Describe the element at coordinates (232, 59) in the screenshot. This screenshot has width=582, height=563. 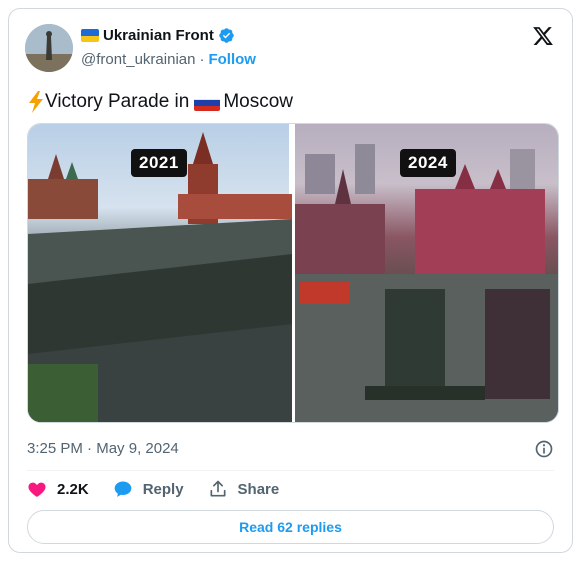
I see `follow-button: Follow` at that location.